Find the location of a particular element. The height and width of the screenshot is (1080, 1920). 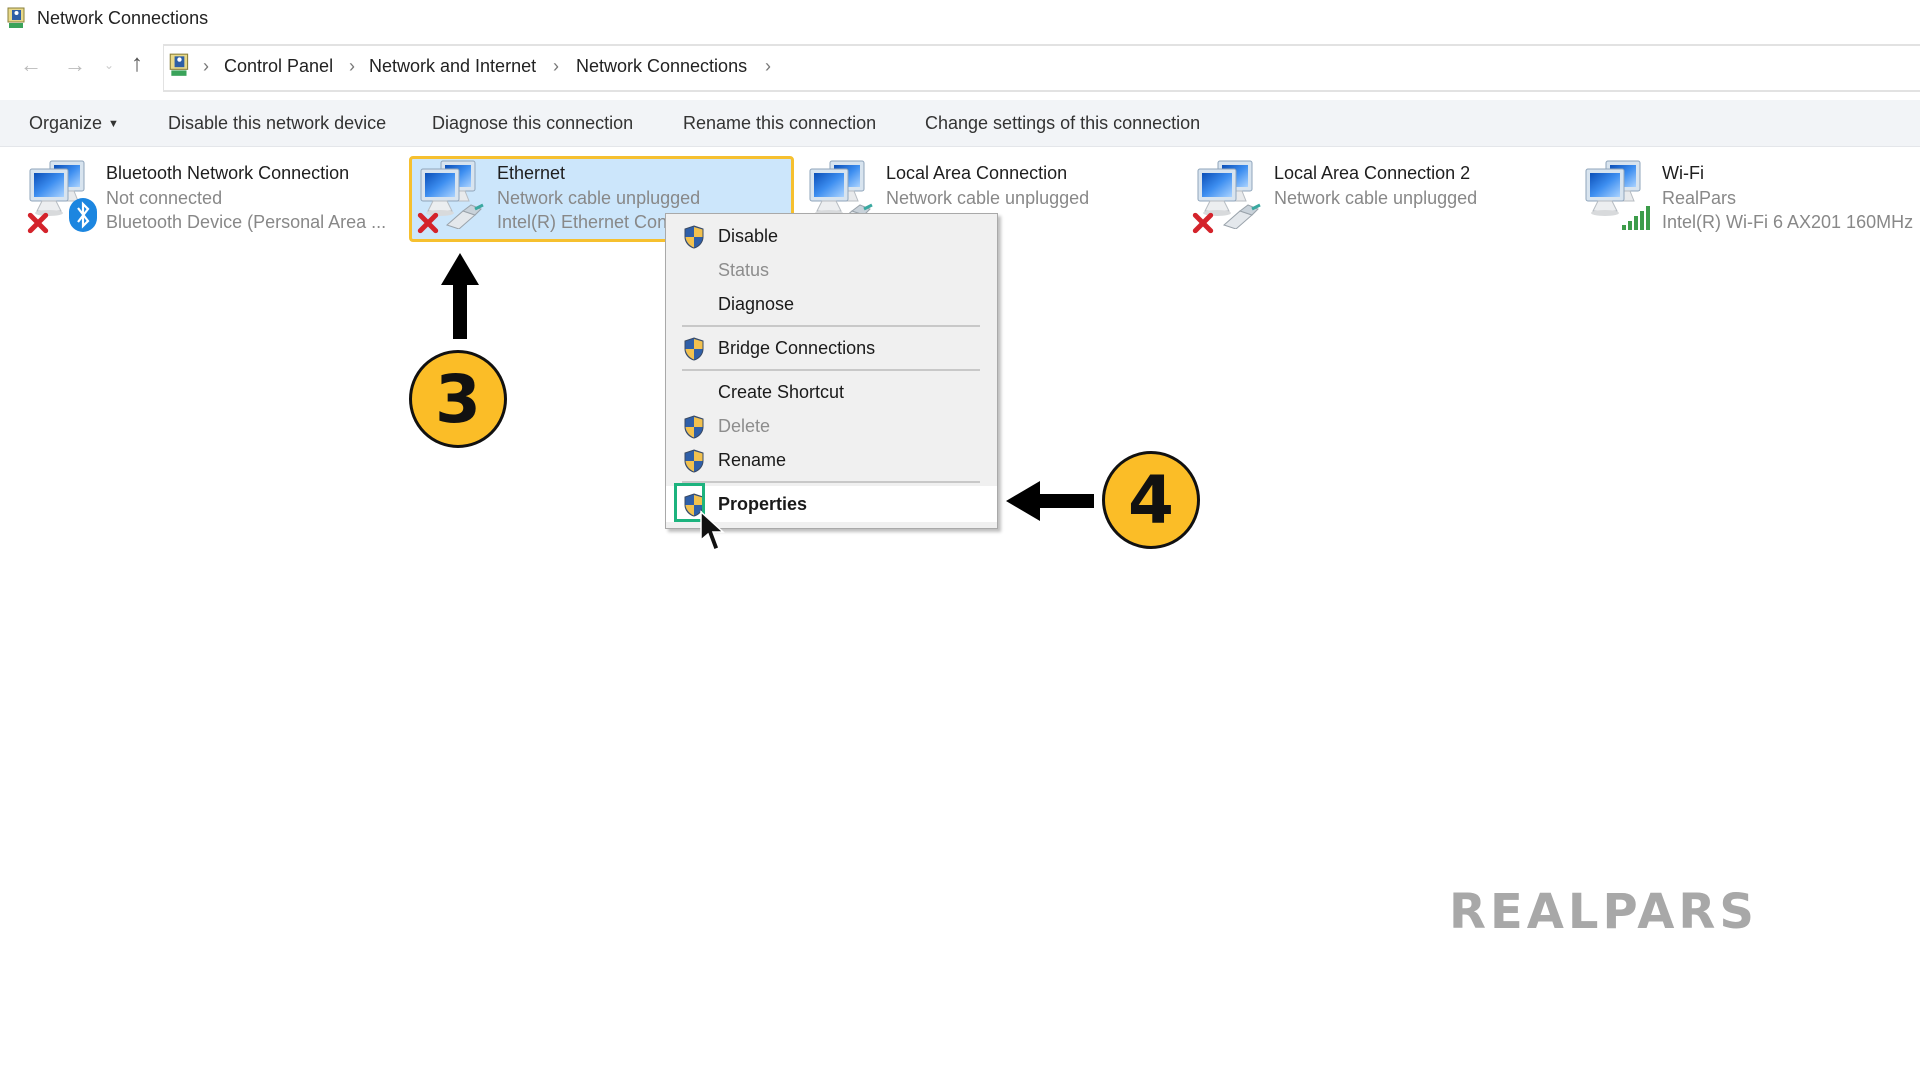

organize-label: Organize is located at coordinates (66, 123).